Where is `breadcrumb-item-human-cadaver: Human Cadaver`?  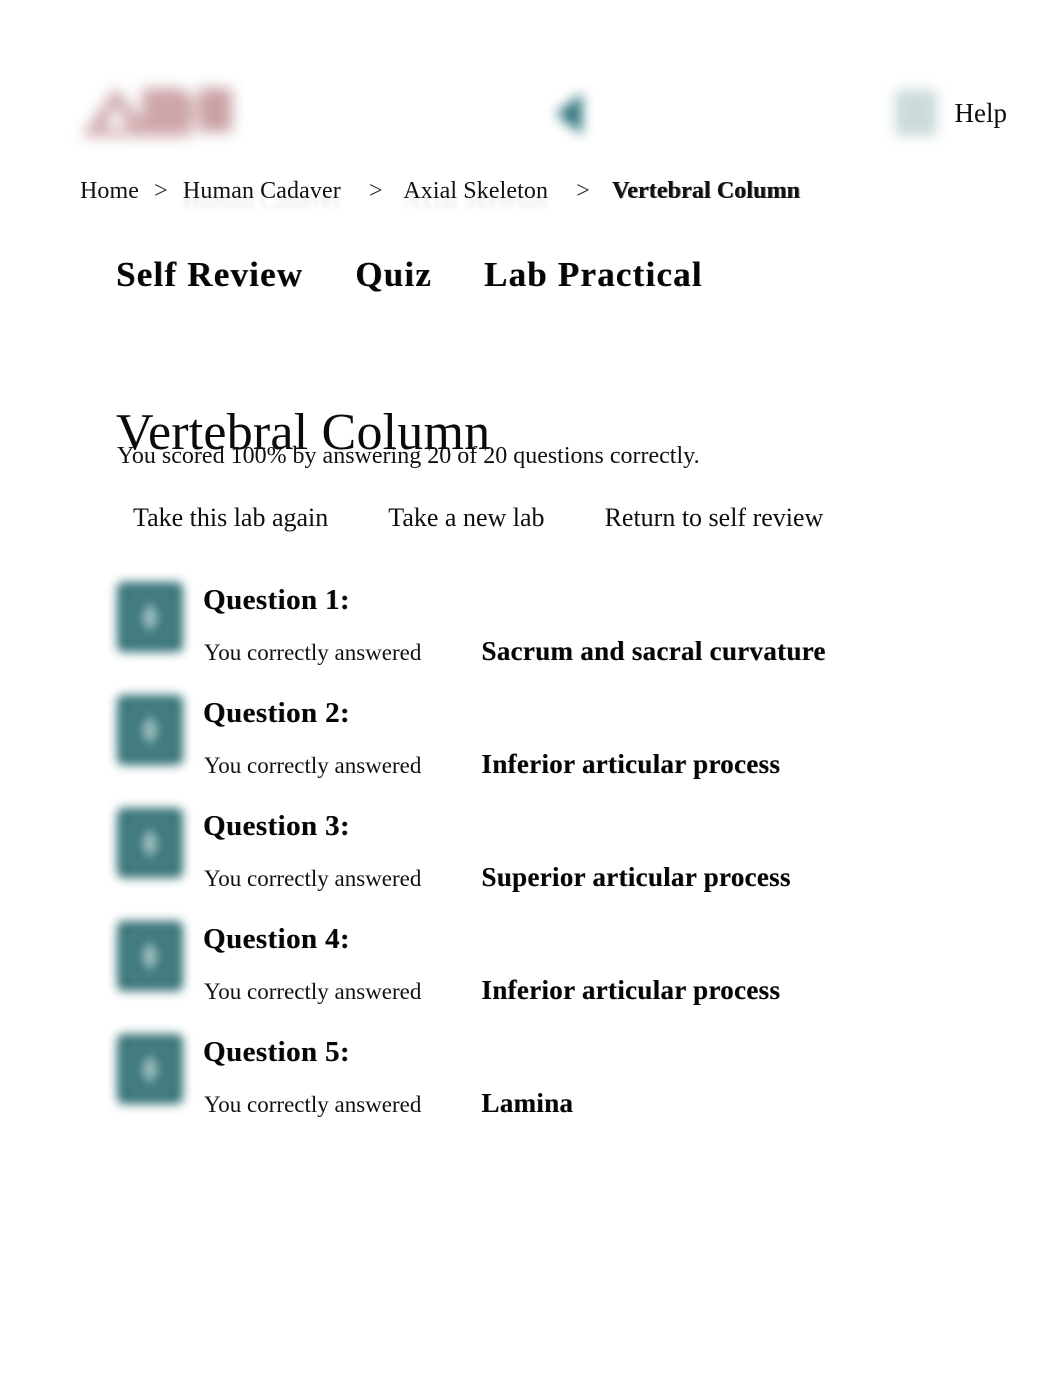
breadcrumb-item-human-cadaver: Human Cadaver is located at coordinates (262, 191).